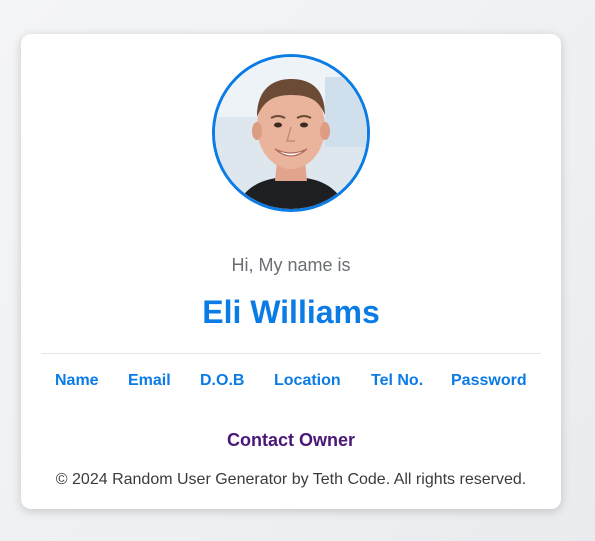 Image resolution: width=595 pixels, height=541 pixels. What do you see at coordinates (291, 312) in the screenshot?
I see `user-name: Eli Williams` at bounding box center [291, 312].